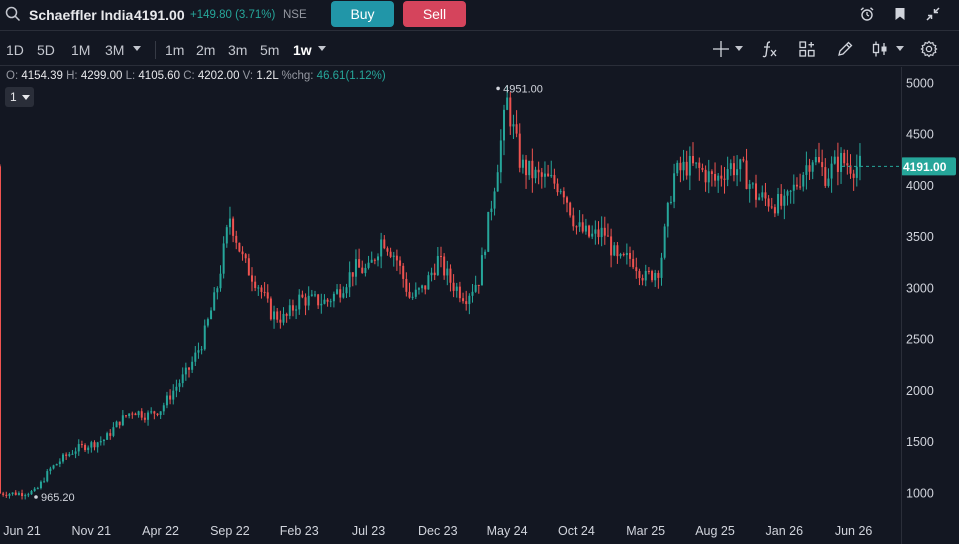 The image size is (959, 544). What do you see at coordinates (322, 48) in the screenshot?
I see `interval-dropdown-caret` at bounding box center [322, 48].